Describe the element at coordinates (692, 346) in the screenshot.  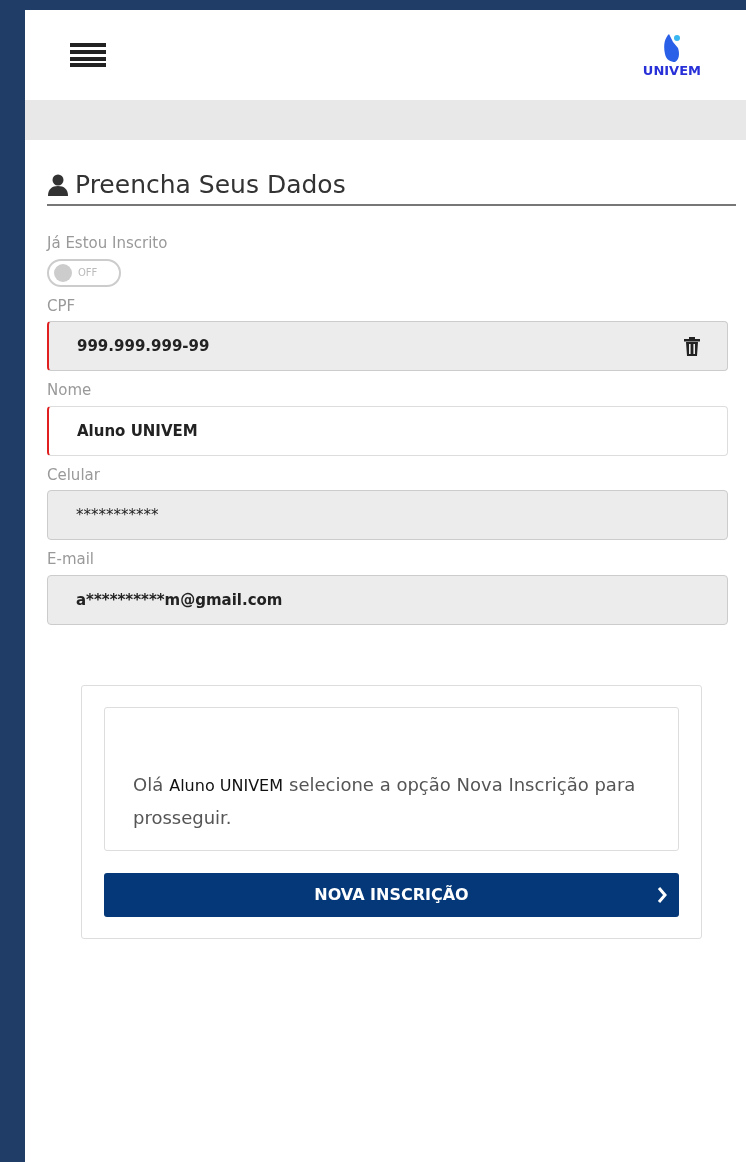
I see `trash-icon` at that location.